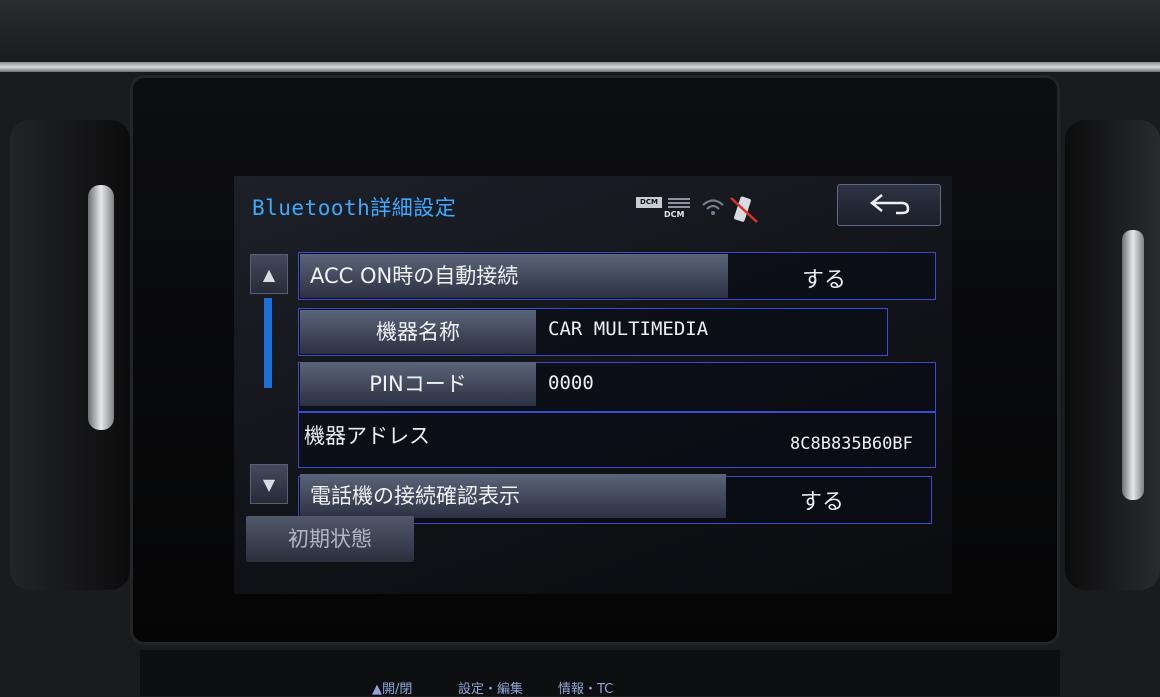 This screenshot has height=697, width=1160. What do you see at coordinates (649, 202) in the screenshot?
I see `dcm-badge: DCM` at bounding box center [649, 202].